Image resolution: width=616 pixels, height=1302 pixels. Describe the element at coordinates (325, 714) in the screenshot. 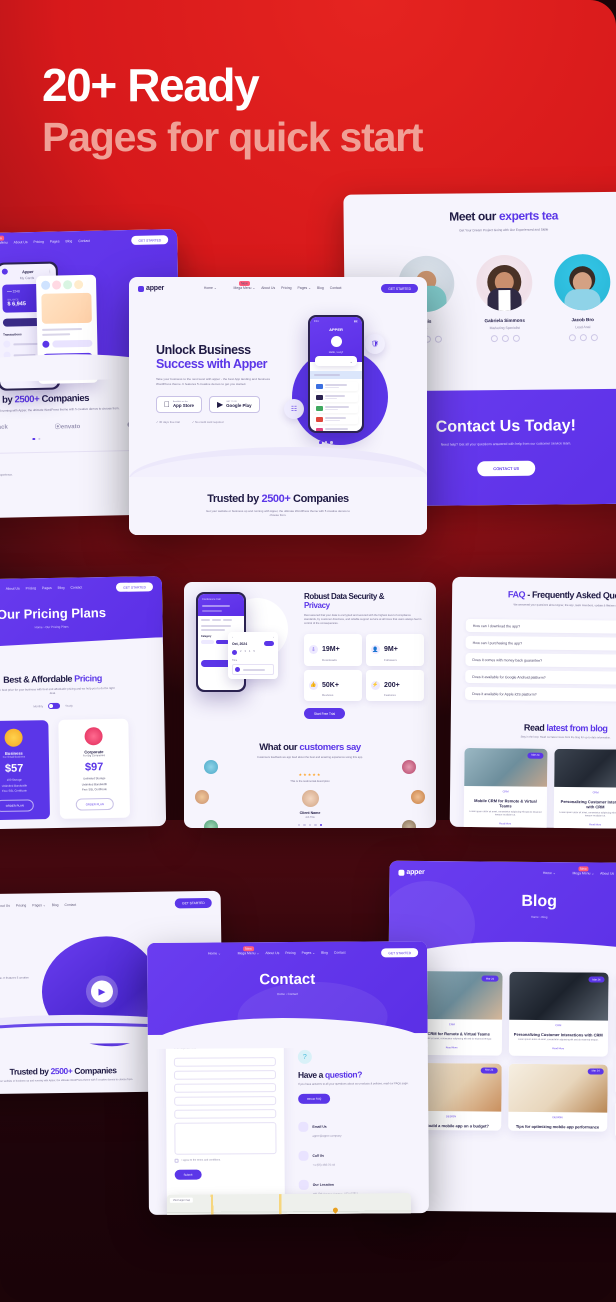

I see `start-trial-button: Start Free Trial` at that location.